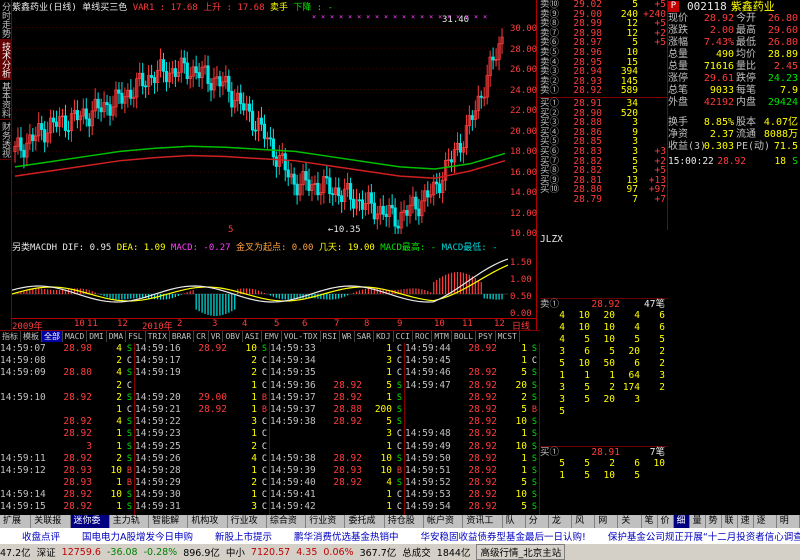  What do you see at coordinates (67, 471) in the screenshot?
I see `tick-row: 14:59:12 28.93 10 B` at bounding box center [67, 471].